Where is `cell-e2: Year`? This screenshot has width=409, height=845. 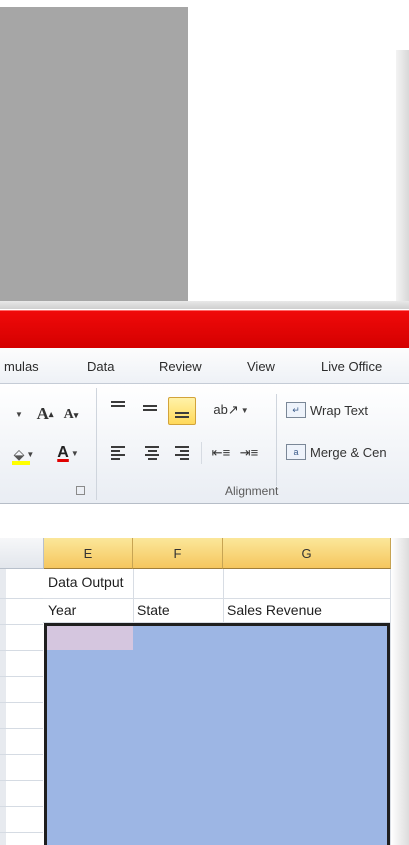
cell-e2: Year is located at coordinates (62, 610).